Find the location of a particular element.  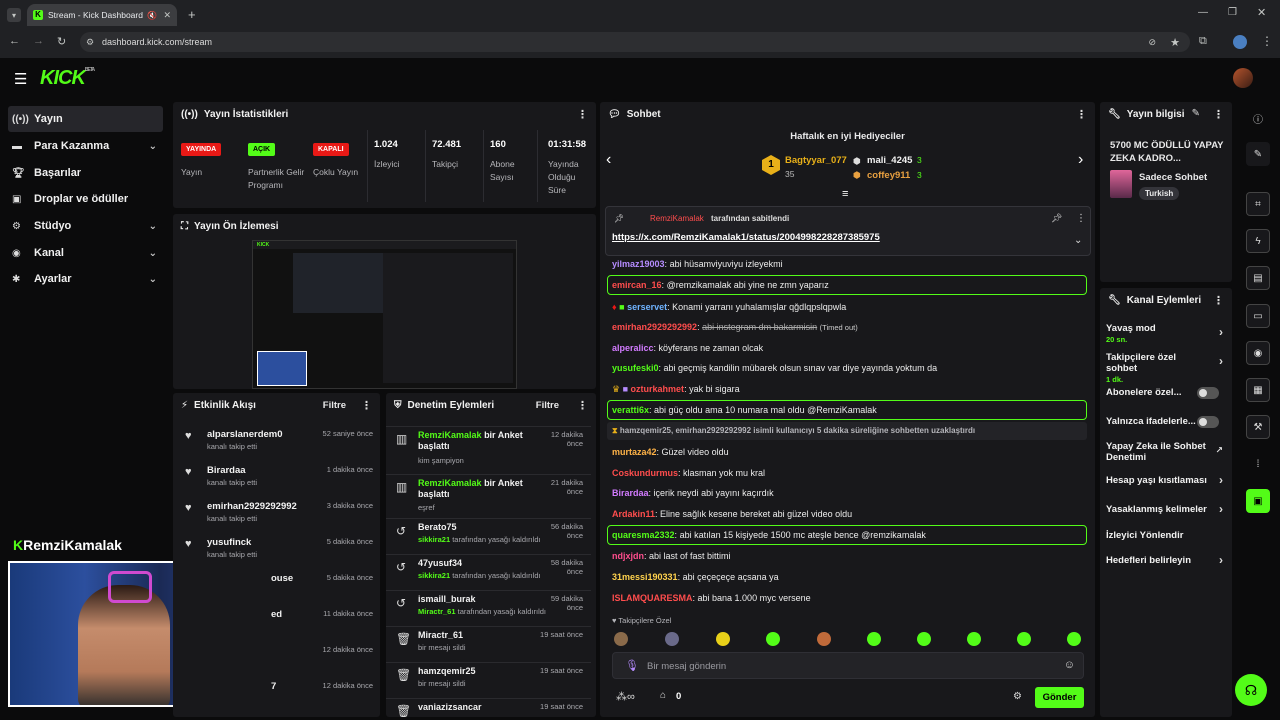

activity-user: yusufinck is located at coordinates (229, 542).